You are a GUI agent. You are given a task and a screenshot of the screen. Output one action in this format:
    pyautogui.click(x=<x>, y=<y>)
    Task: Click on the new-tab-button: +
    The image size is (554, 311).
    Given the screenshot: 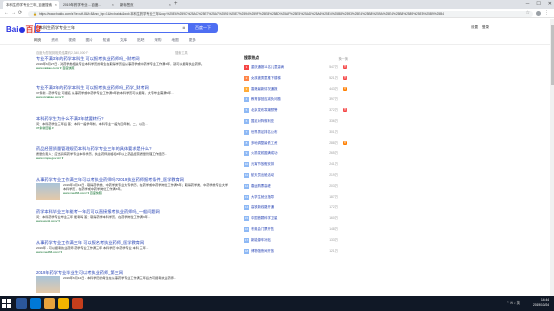 What is the action you would take?
    pyautogui.click(x=176, y=4)
    